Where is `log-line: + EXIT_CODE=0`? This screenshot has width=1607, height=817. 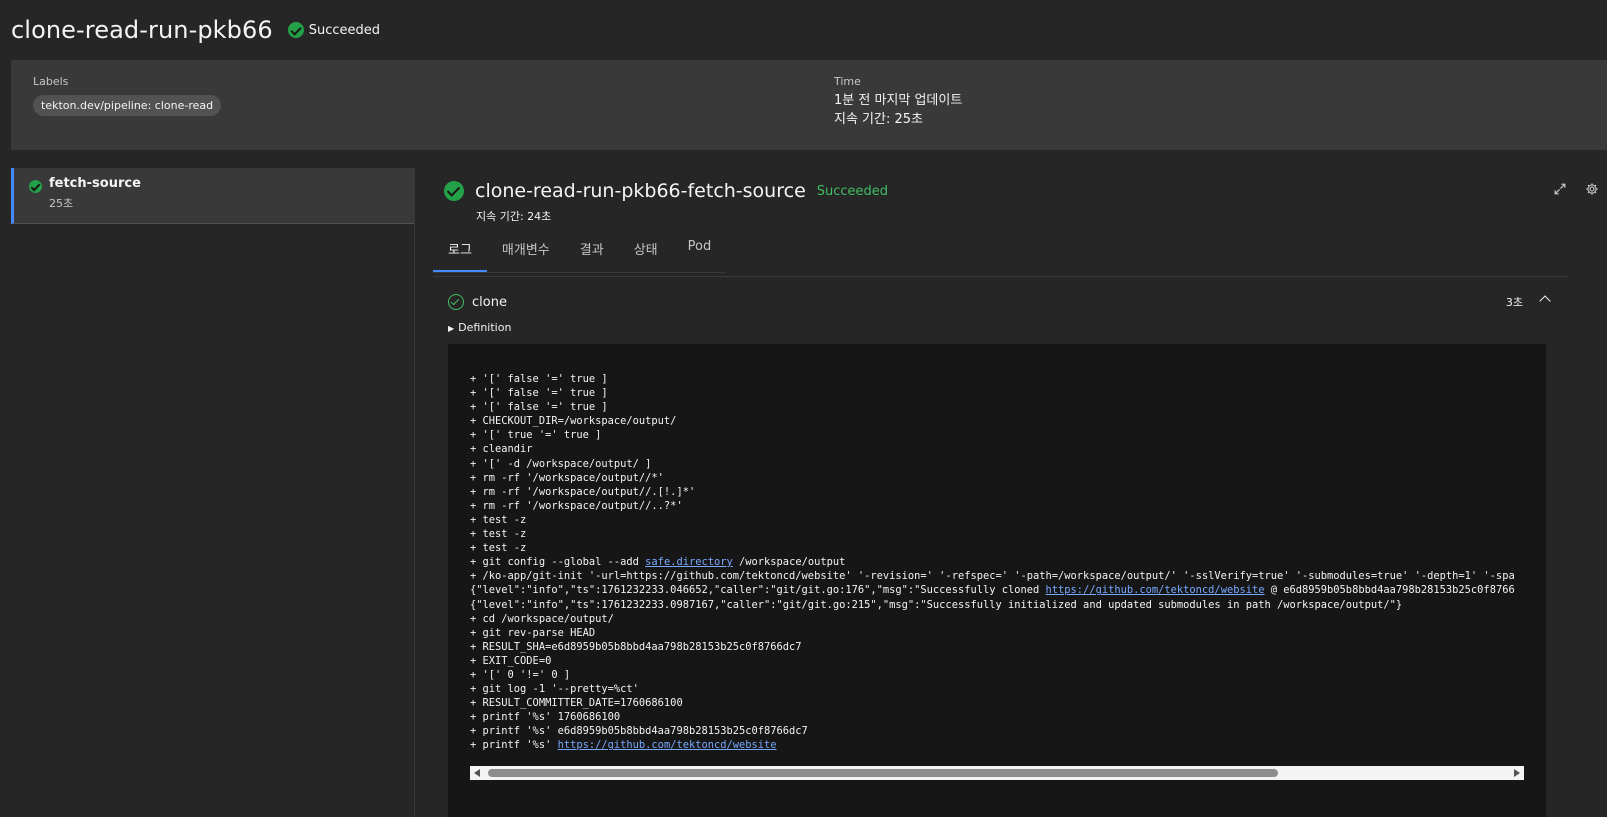 log-line: + EXIT_CODE=0 is located at coordinates (997, 661).